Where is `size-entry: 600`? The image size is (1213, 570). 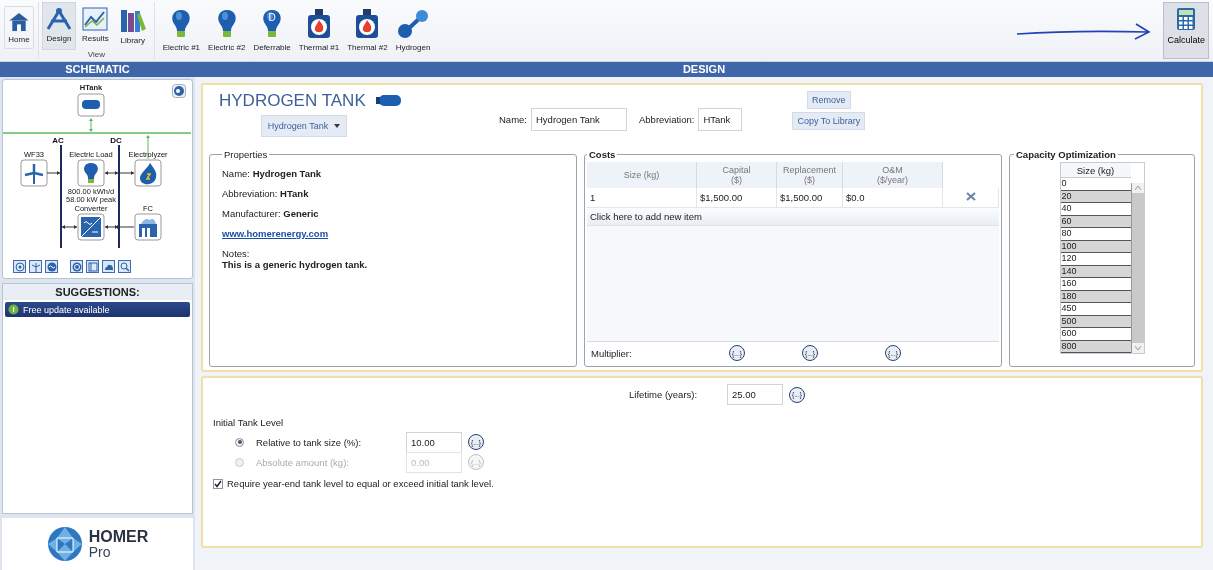
size-entry: 600 is located at coordinates (1095, 334).